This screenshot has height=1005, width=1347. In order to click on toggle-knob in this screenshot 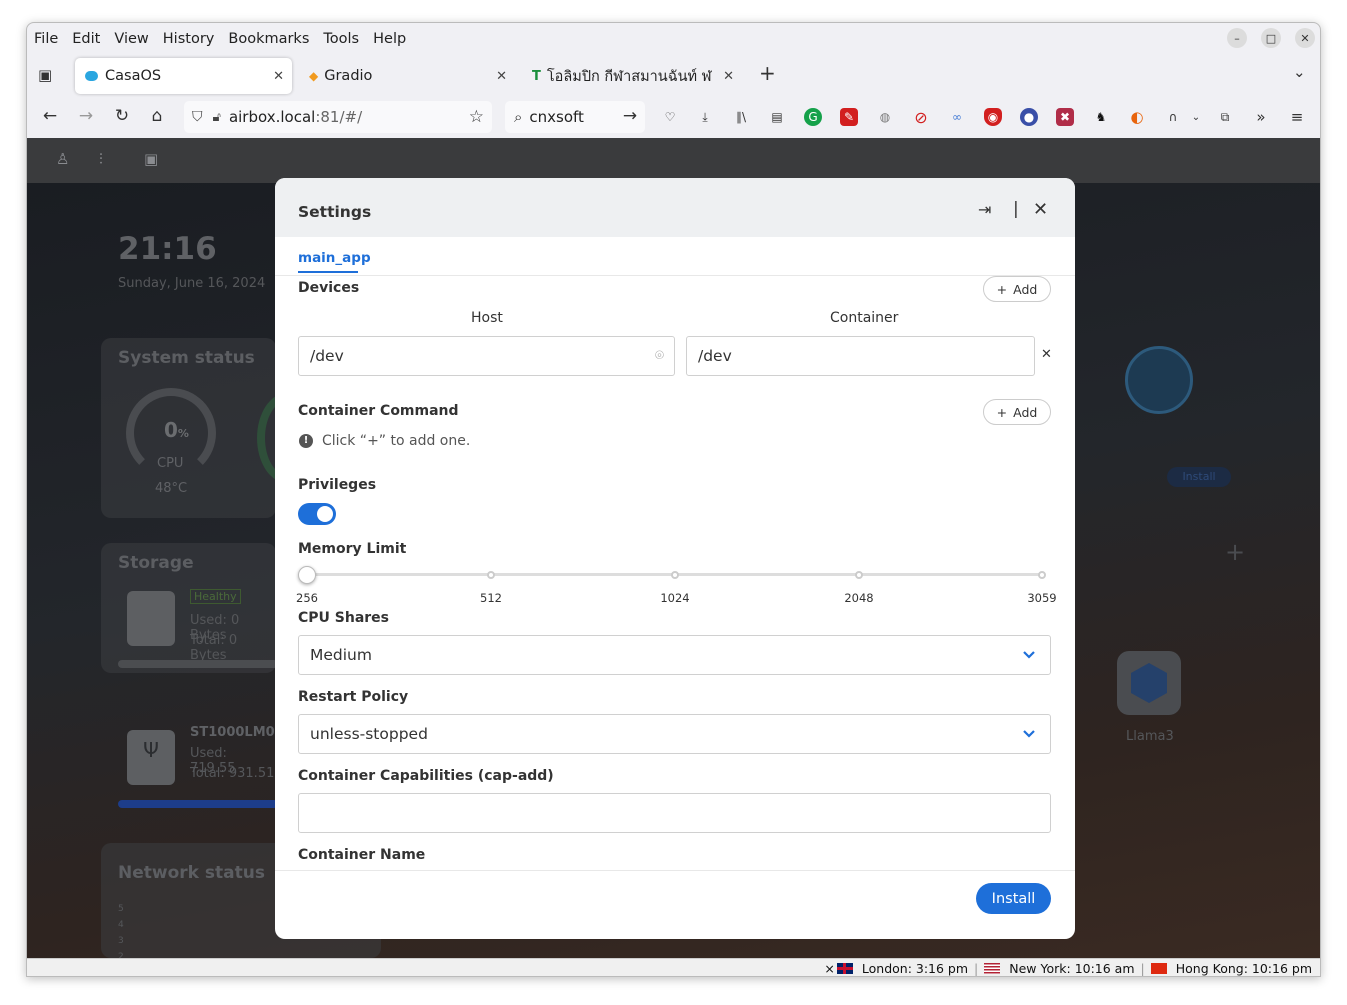, I will do `click(325, 514)`.